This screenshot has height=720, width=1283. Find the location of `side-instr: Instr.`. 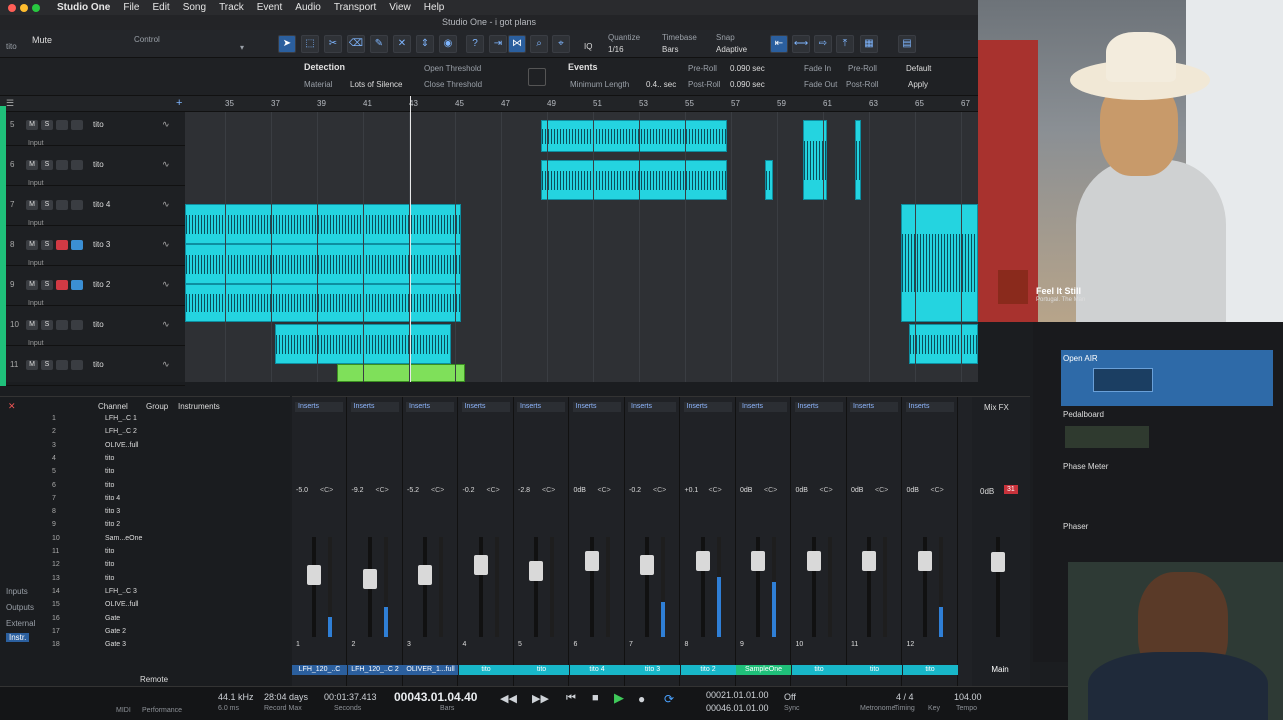

side-instr: Instr. is located at coordinates (18, 637).